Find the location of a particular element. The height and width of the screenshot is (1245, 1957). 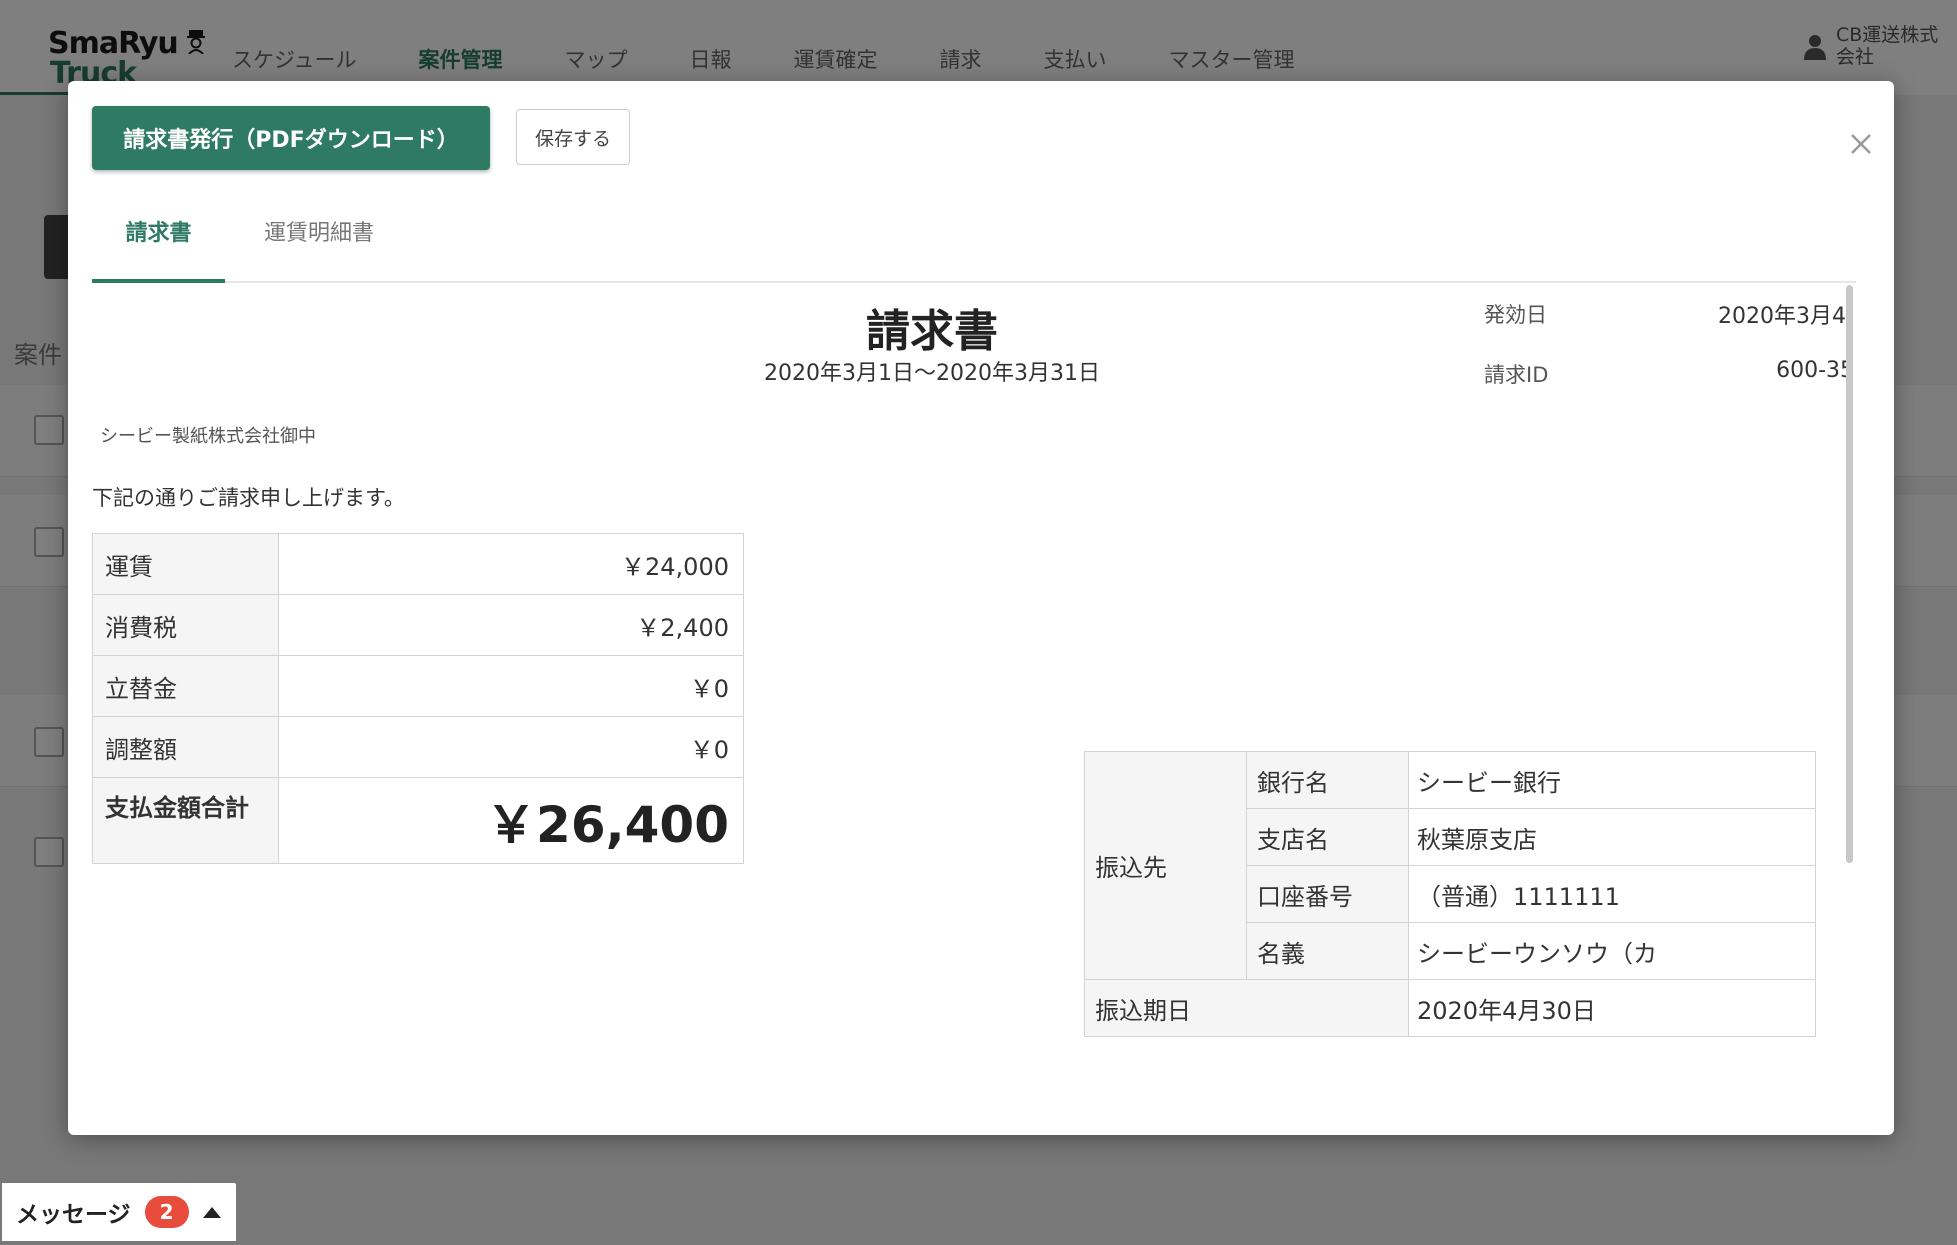

amount-label: 消費税 is located at coordinates (185, 625).